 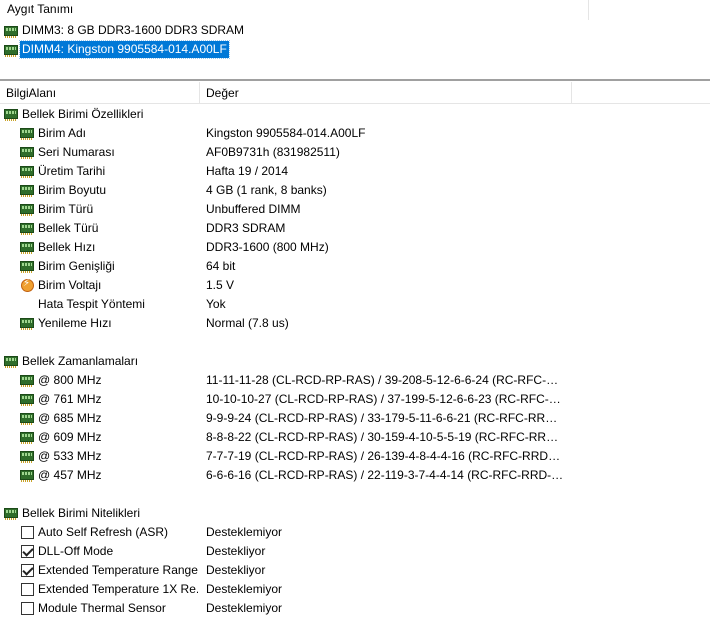 I want to click on property-name: Yenileme Hızı, so click(x=75, y=323).